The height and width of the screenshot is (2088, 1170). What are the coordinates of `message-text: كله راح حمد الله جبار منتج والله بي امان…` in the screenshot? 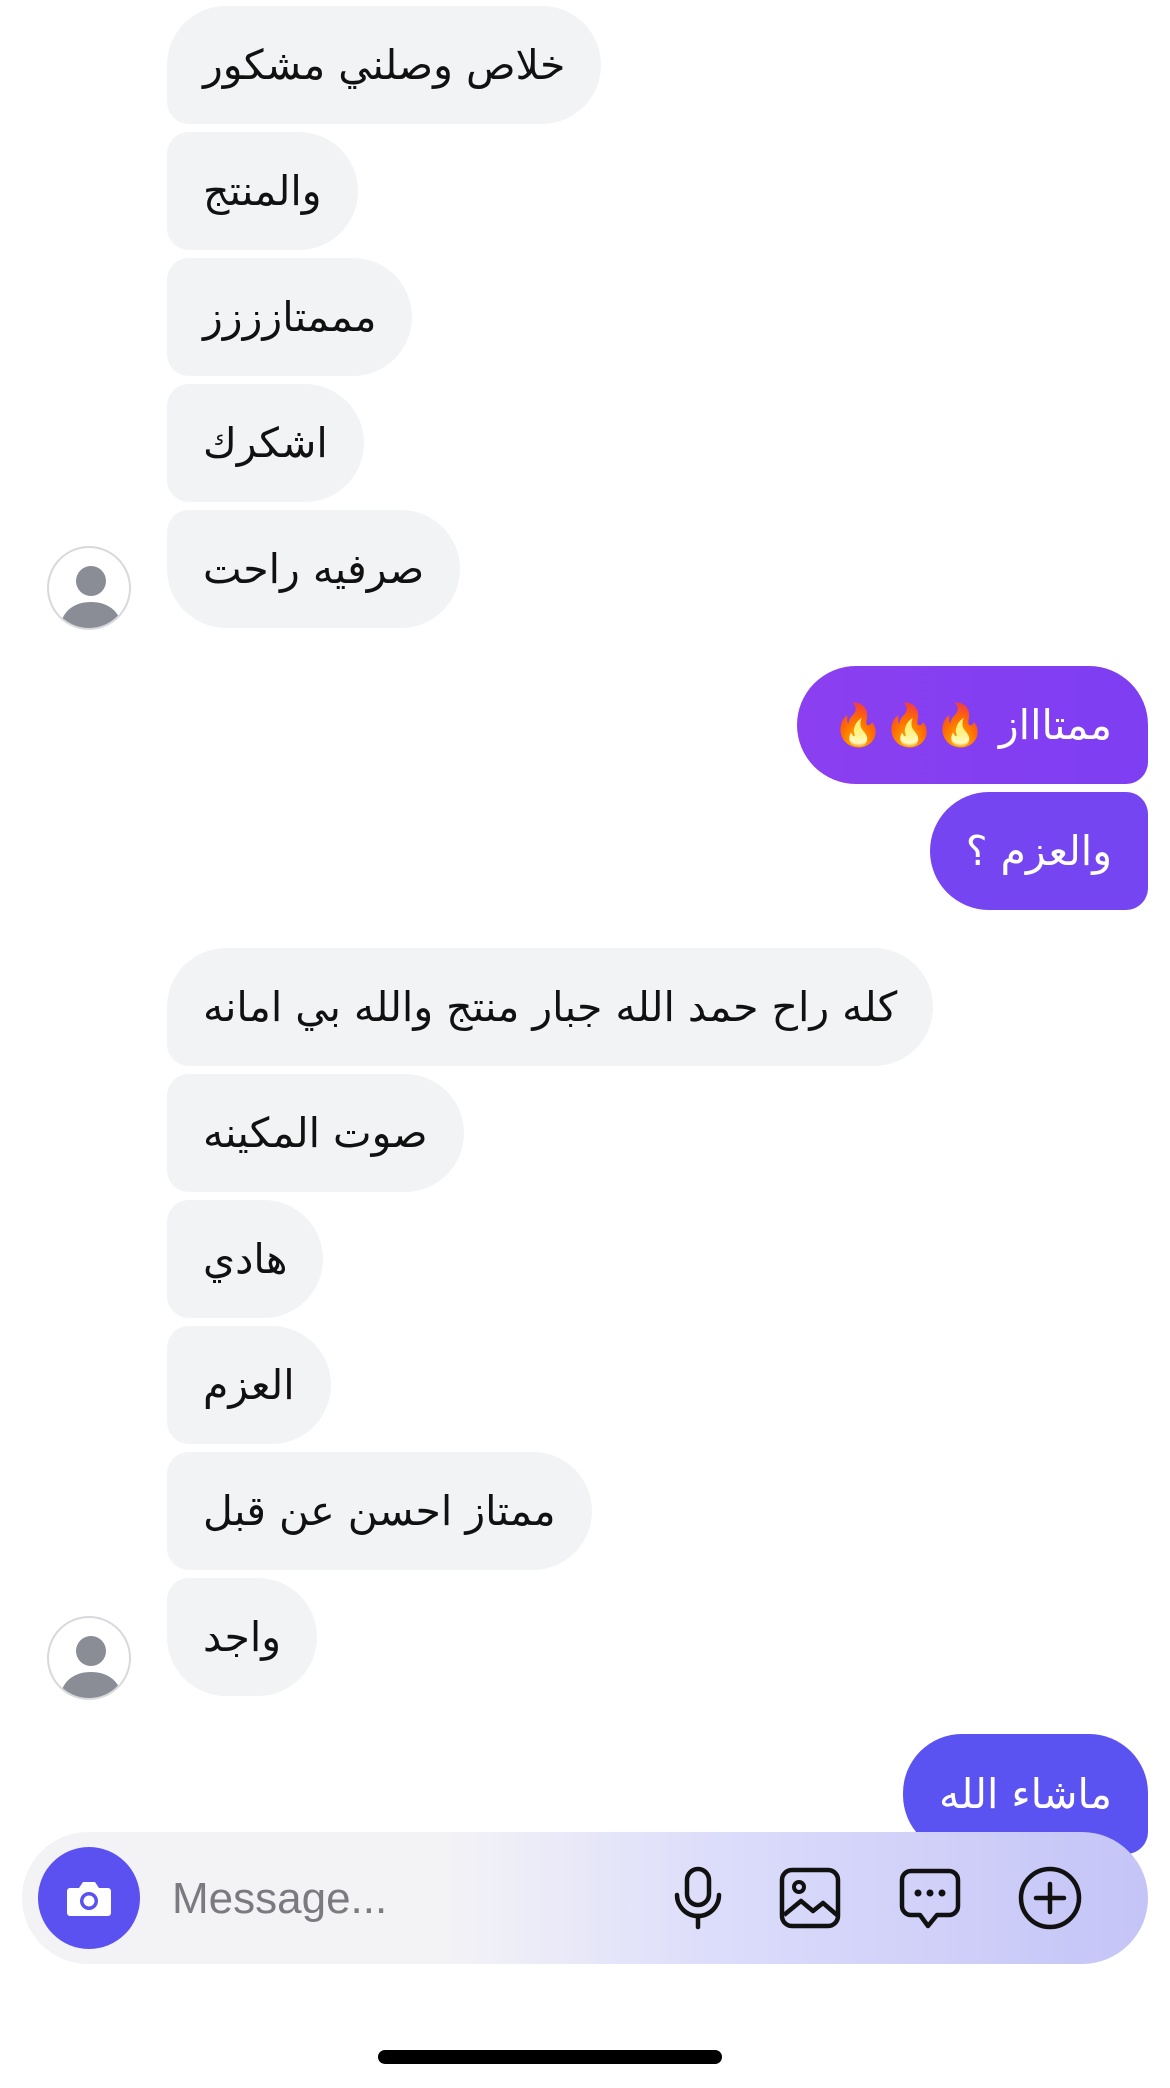 It's located at (550, 1007).